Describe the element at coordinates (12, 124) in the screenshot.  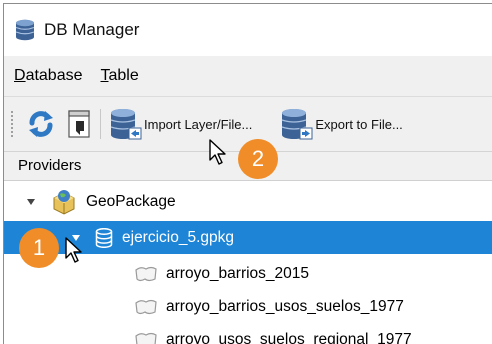
I see `toolbar-grip` at that location.